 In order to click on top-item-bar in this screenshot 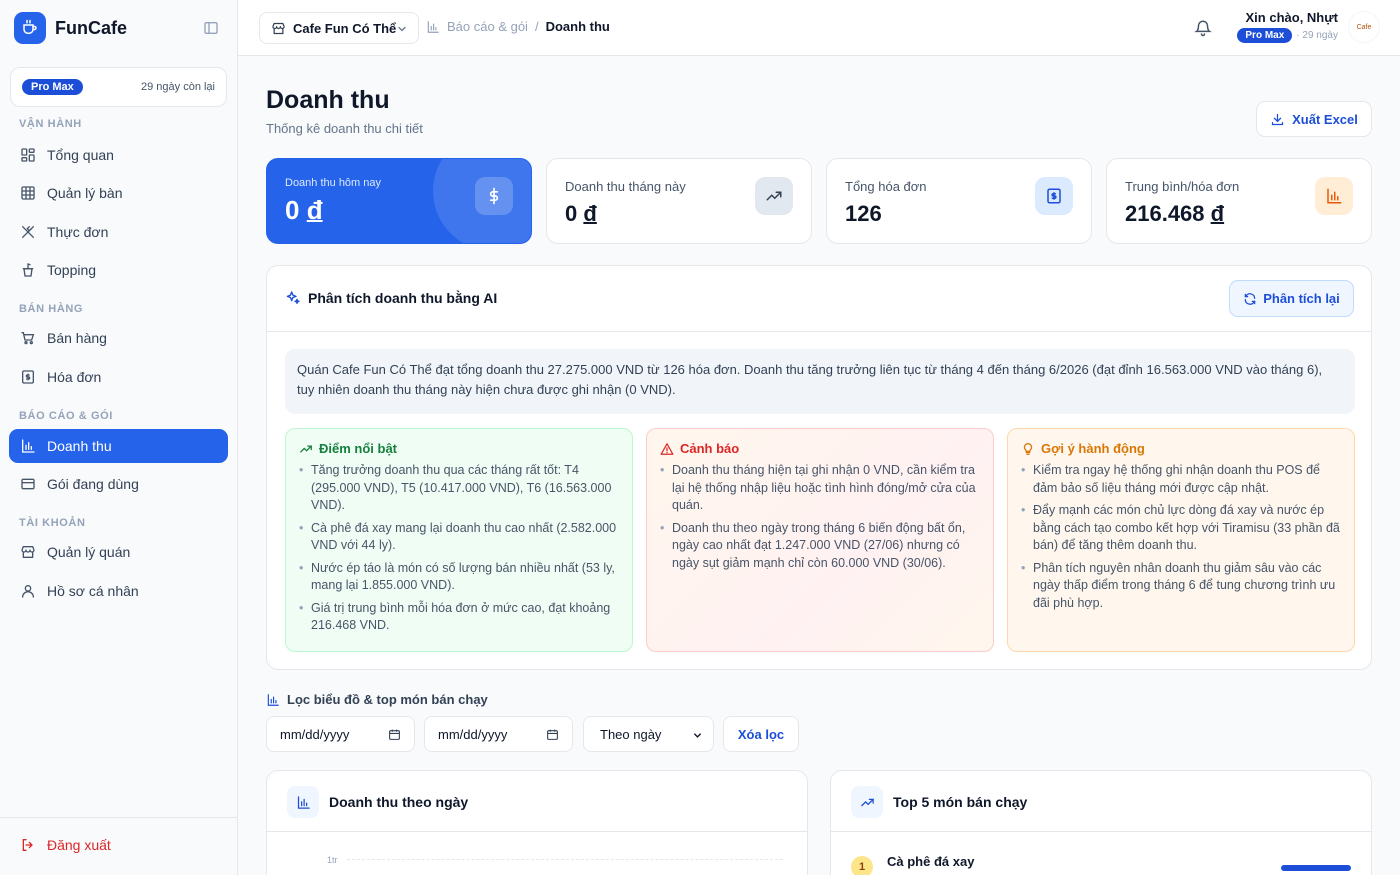, I will do `click(1316, 868)`.